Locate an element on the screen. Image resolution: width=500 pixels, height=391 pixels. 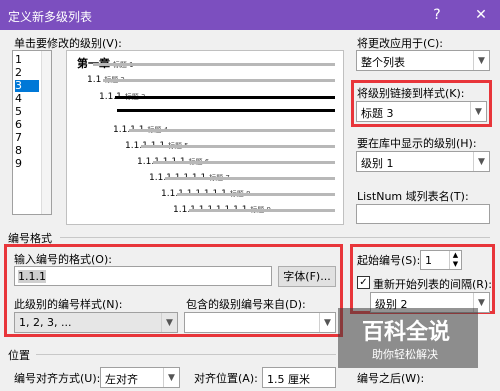
align-label: 编号对齐方式(U): is located at coordinates (57, 378).